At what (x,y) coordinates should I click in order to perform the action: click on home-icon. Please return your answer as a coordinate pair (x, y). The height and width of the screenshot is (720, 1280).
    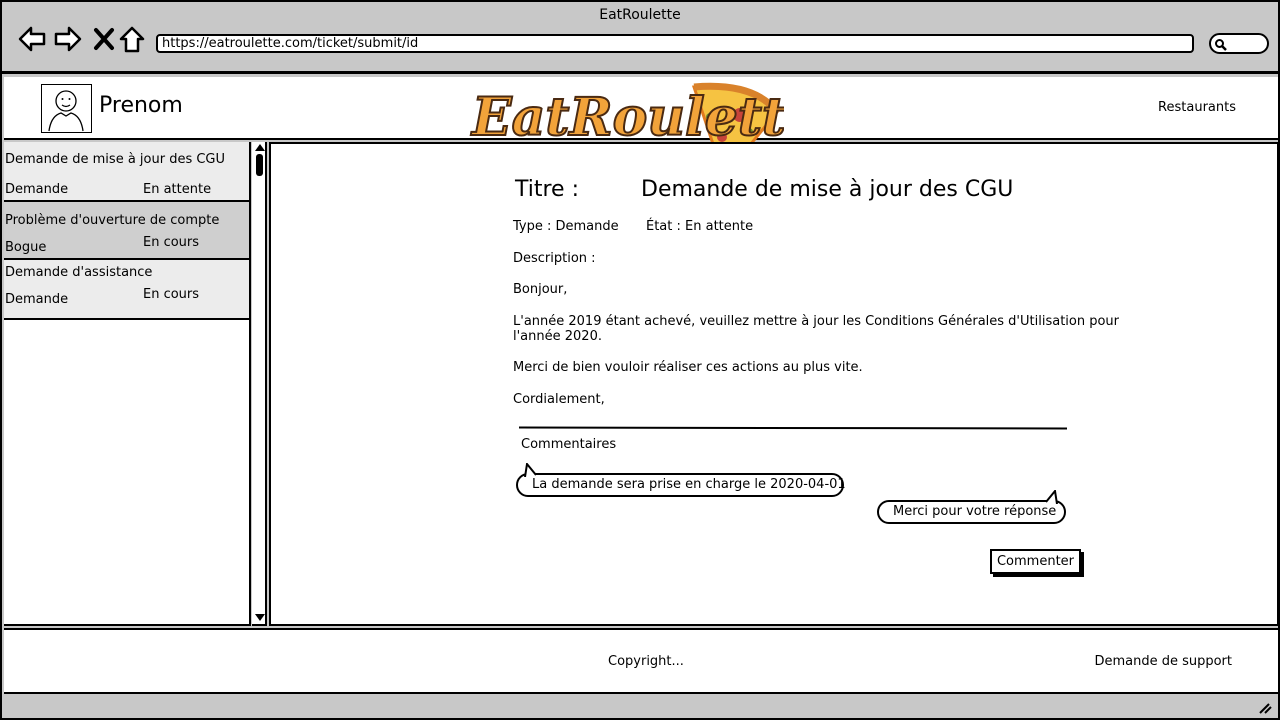
    Looking at the image, I should click on (132, 39).